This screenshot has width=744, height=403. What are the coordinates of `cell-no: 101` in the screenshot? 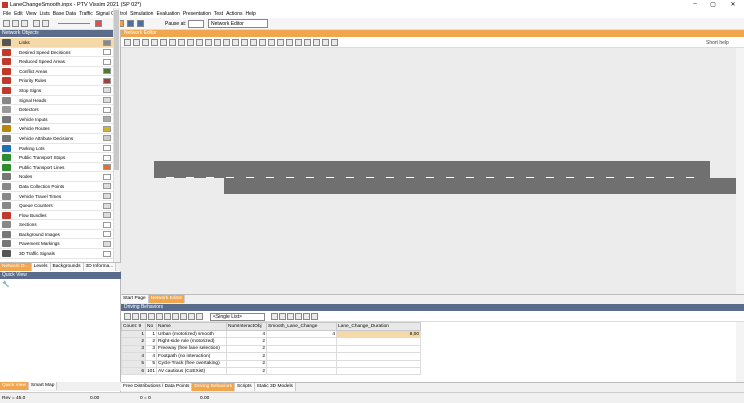 It's located at (151, 371).